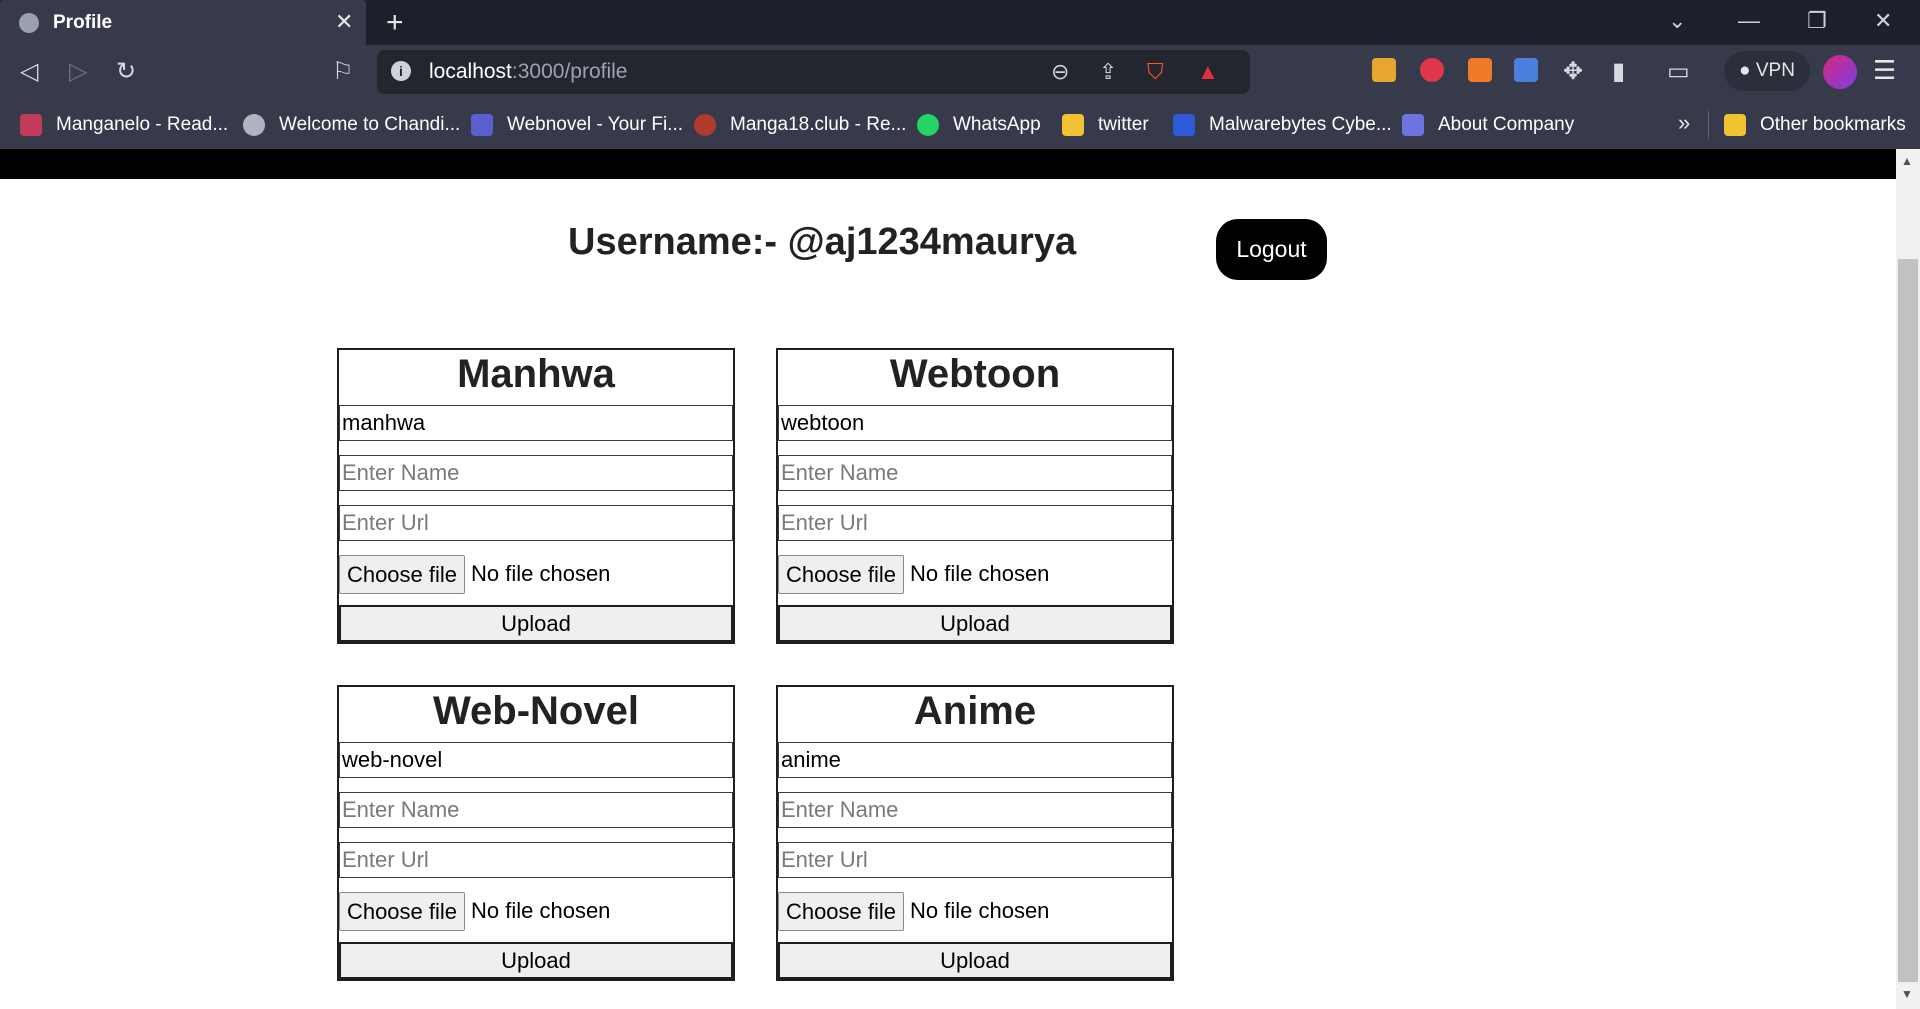 The width and height of the screenshot is (1920, 1009). What do you see at coordinates (960, 22) in the screenshot?
I see `tab-bar: Profile ✕ + ⌄ — ❐ ✕` at bounding box center [960, 22].